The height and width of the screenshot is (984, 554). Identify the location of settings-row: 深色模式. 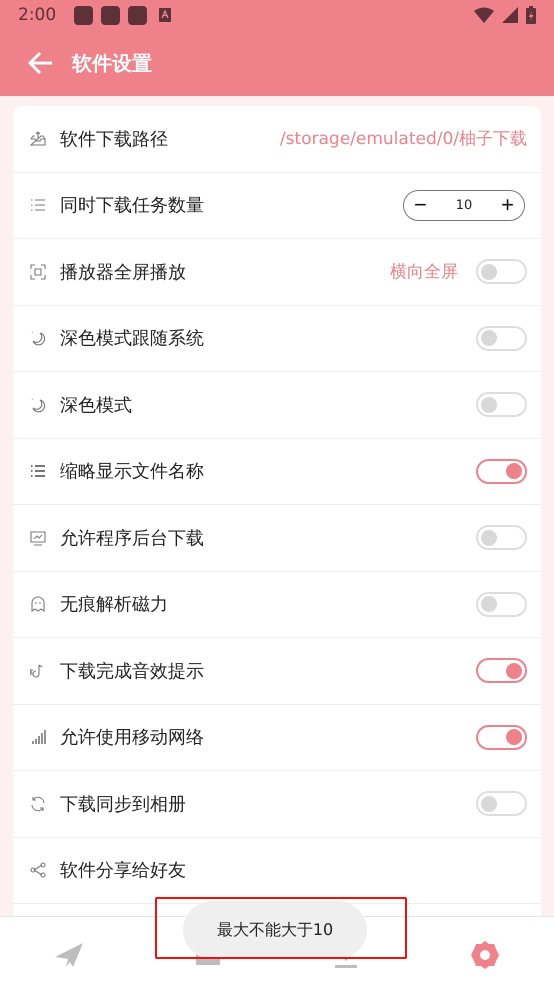
(277, 405).